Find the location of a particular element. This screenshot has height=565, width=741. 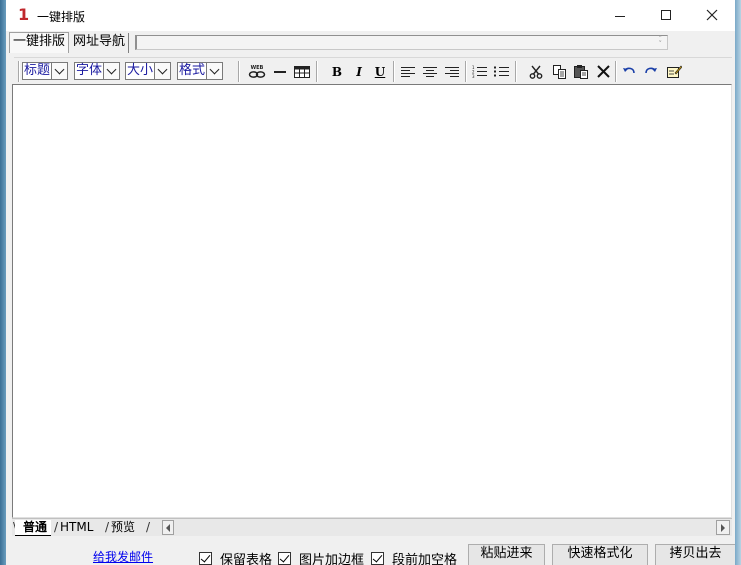

numbered-list-icon: 123 is located at coordinates (479, 71).